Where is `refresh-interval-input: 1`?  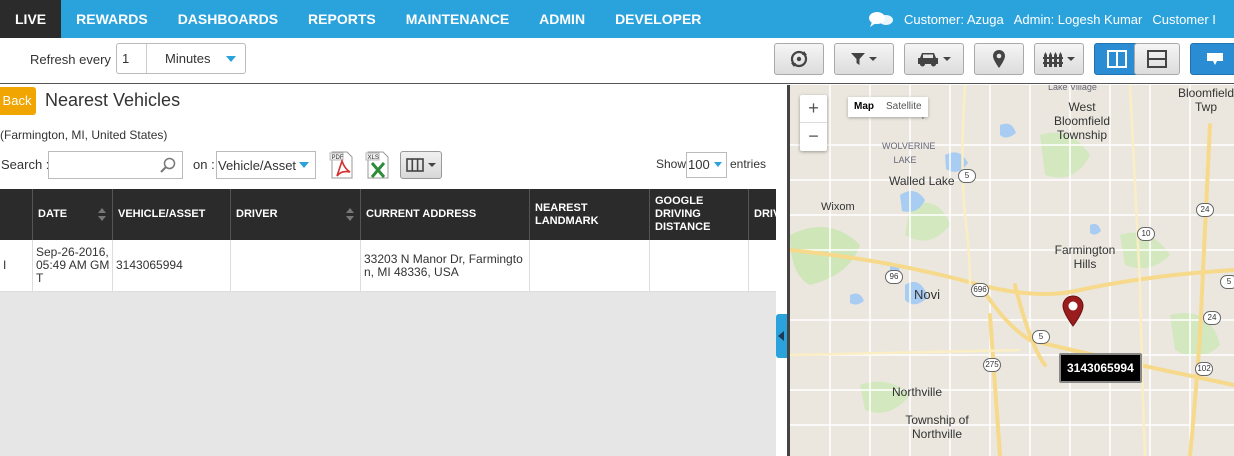
refresh-interval-input: 1 is located at coordinates (132, 58).